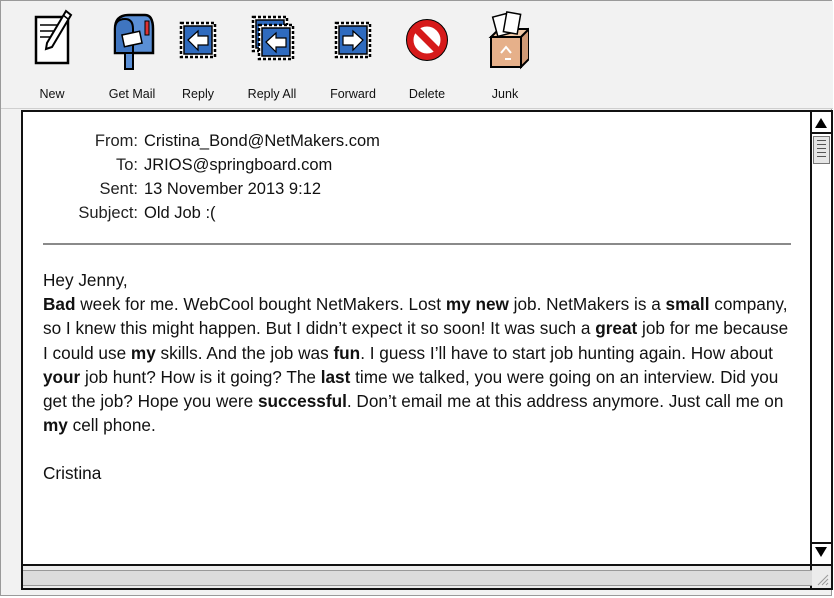 The width and height of the screenshot is (834, 598). Describe the element at coordinates (198, 39) in the screenshot. I see `reply-arrow-icon` at that location.